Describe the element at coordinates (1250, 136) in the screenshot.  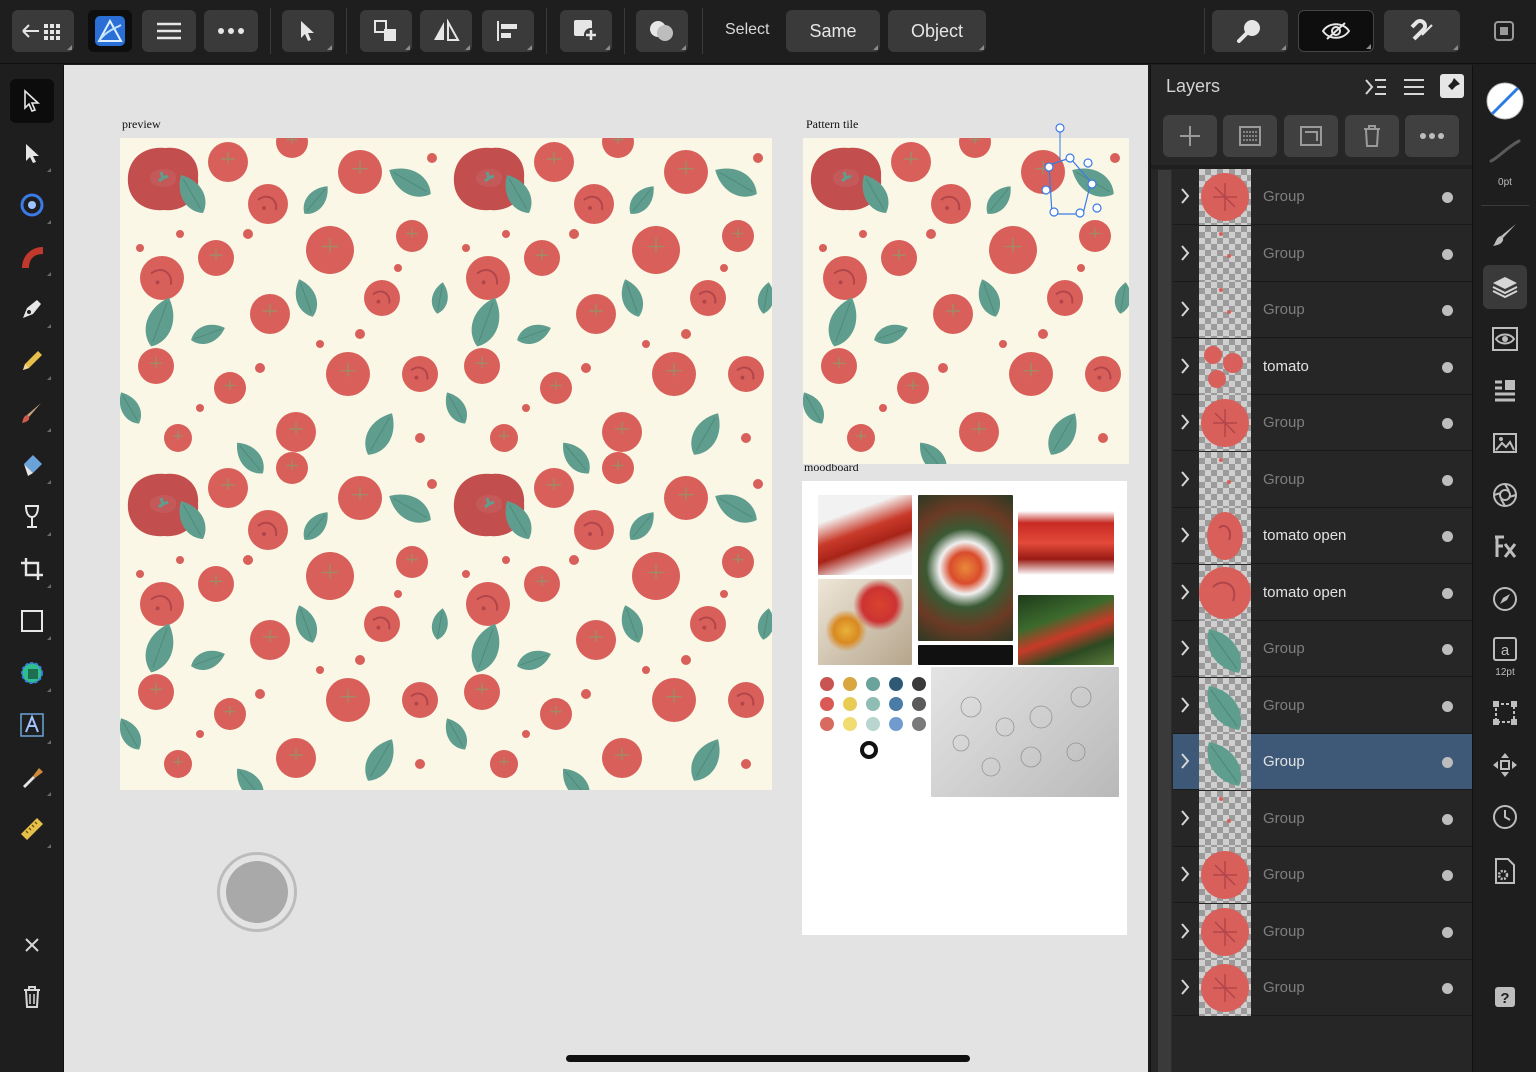
I see `add-pixel-layer-button` at that location.